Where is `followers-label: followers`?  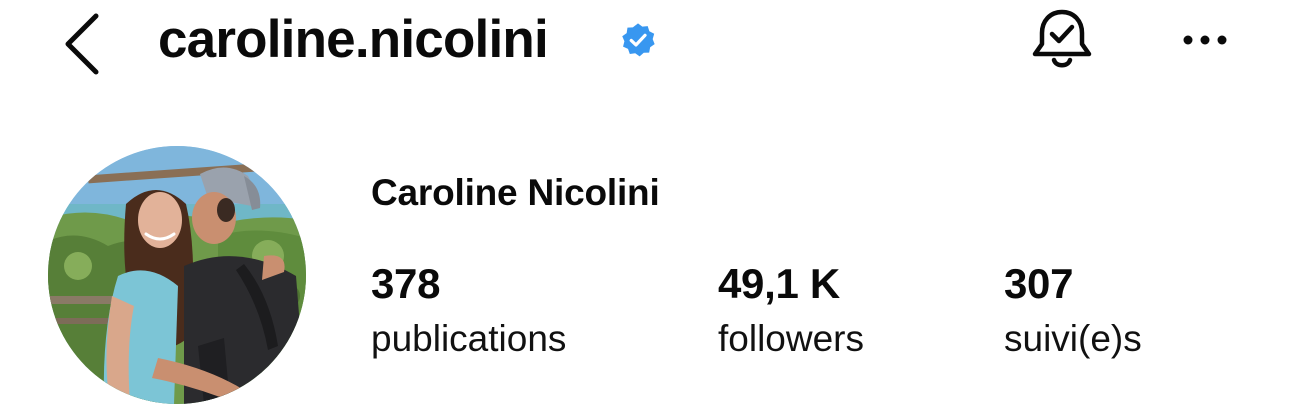
followers-label: followers is located at coordinates (791, 338).